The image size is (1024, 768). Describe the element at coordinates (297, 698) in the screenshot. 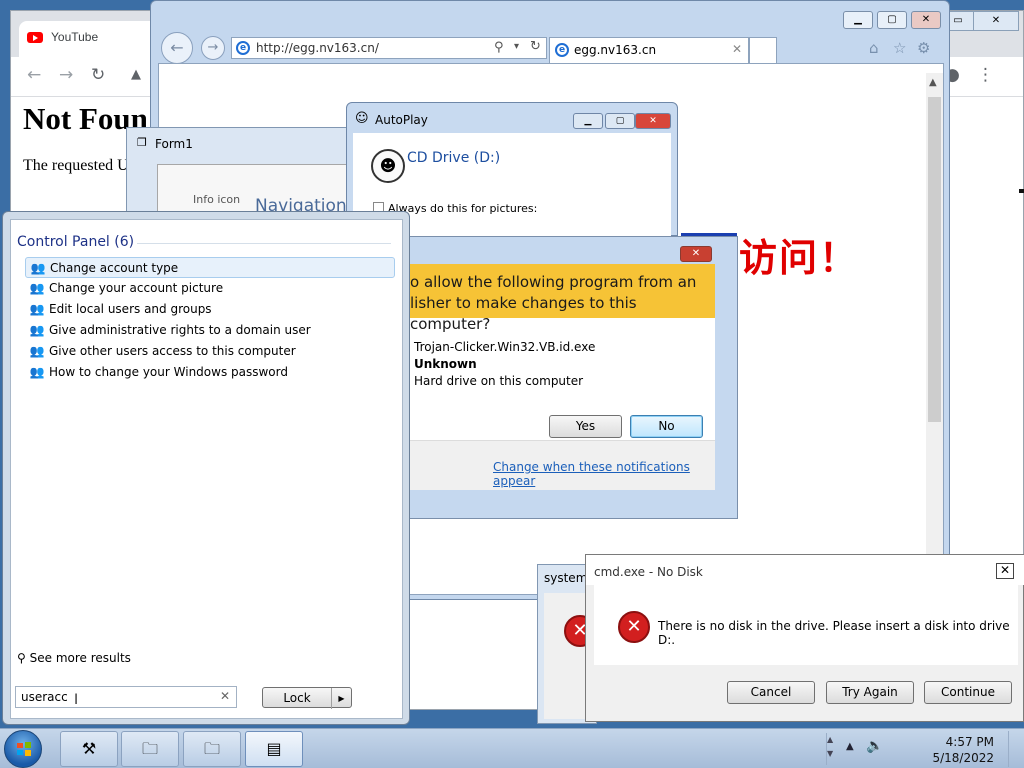

I see `lock-label: Lock` at that location.